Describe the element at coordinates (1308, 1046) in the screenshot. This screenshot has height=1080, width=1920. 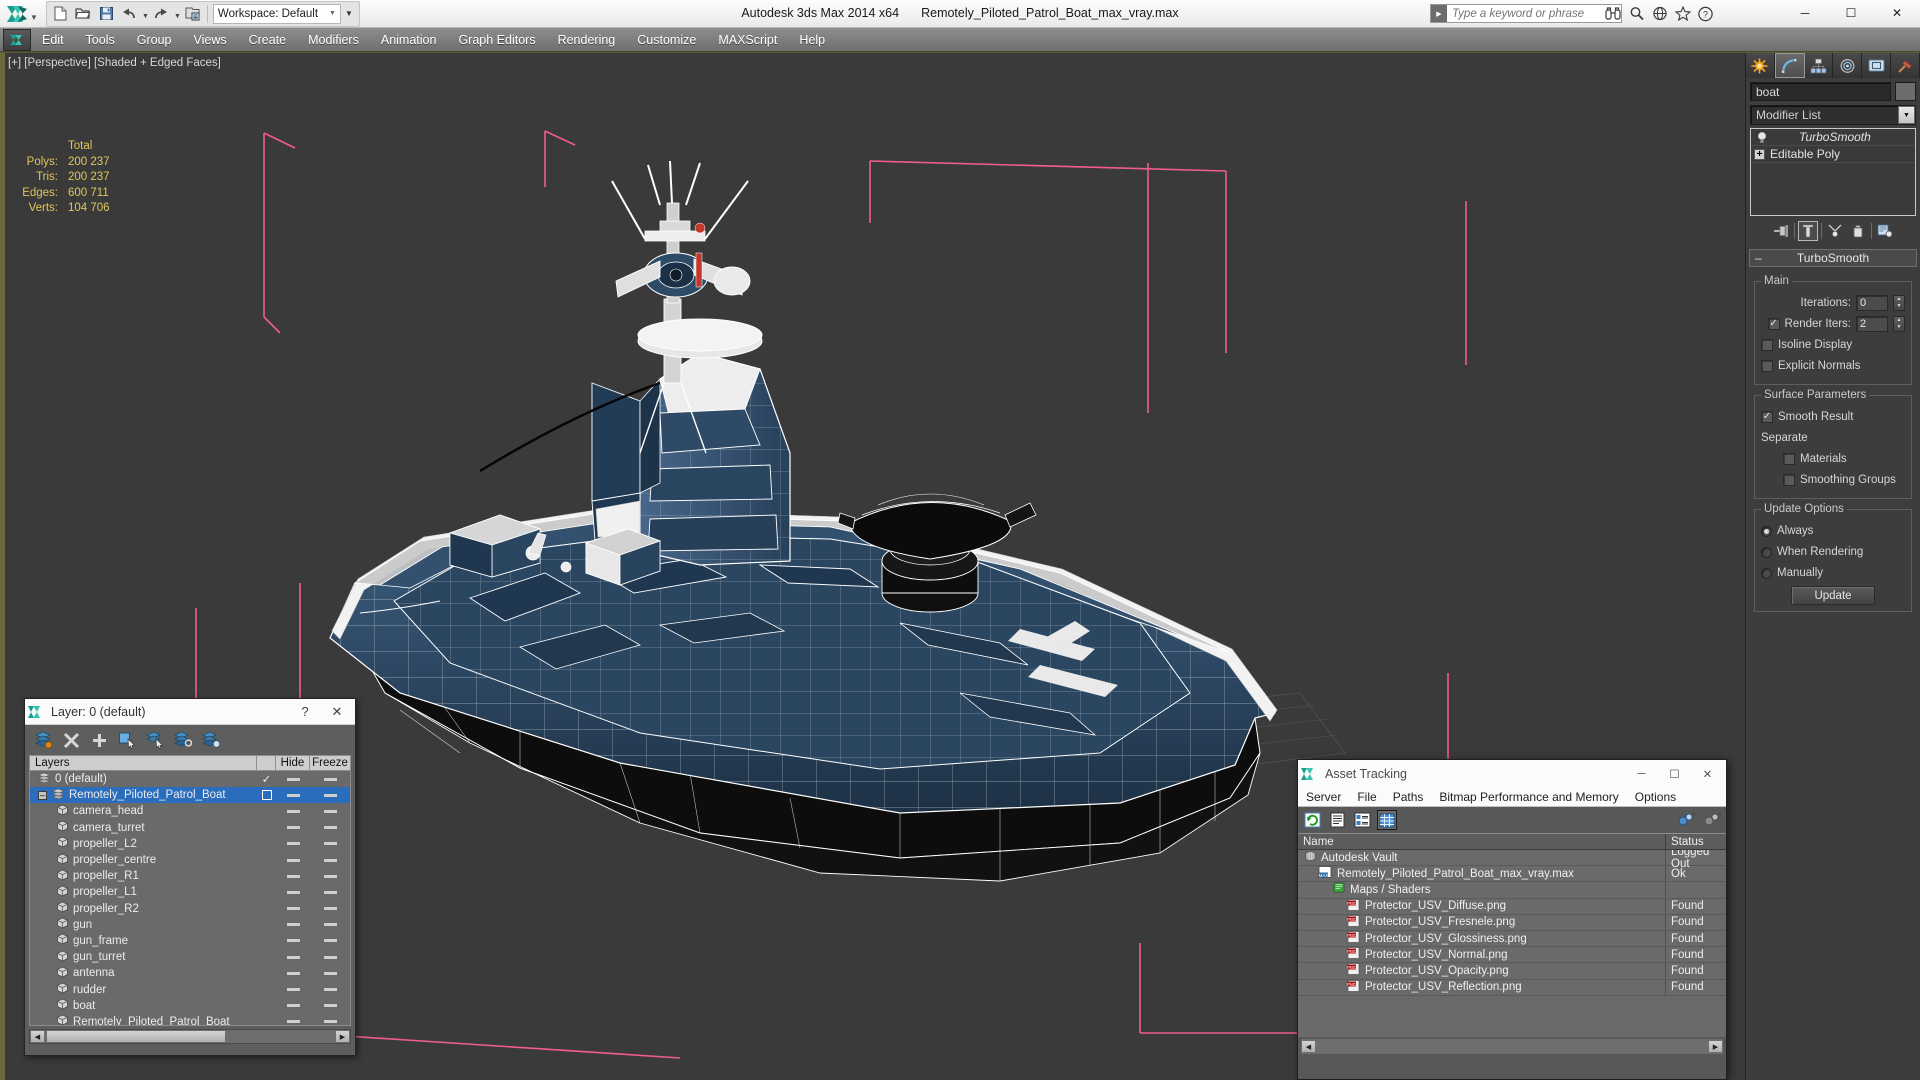
I see `asset-scroll-left-arrow: ◀` at that location.